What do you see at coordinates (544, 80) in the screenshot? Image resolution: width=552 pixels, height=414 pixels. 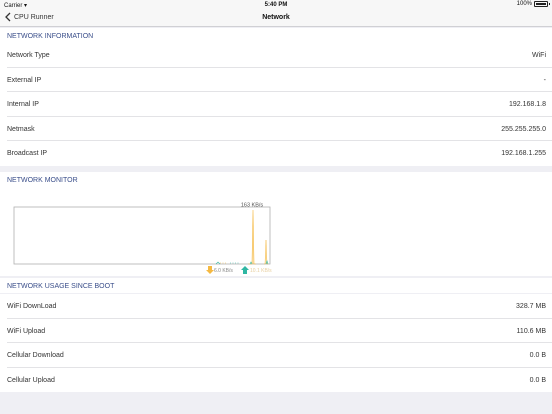 I see `row-value: -` at bounding box center [544, 80].